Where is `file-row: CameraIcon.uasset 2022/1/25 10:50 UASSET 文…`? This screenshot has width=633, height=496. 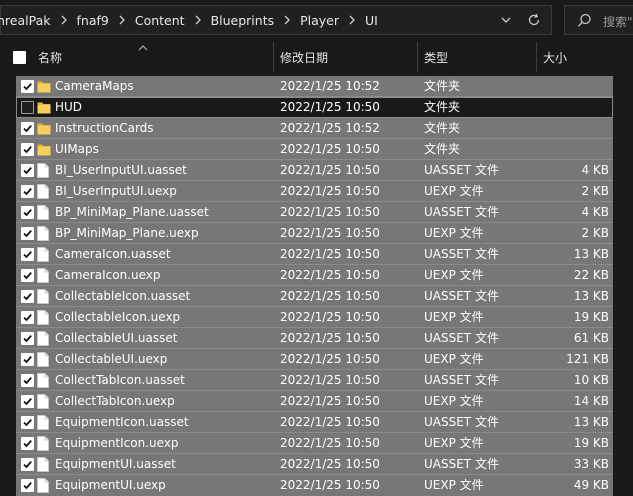
file-row: CameraIcon.uasset 2022/1/25 10:50 UASSET 文… is located at coordinates (314, 254).